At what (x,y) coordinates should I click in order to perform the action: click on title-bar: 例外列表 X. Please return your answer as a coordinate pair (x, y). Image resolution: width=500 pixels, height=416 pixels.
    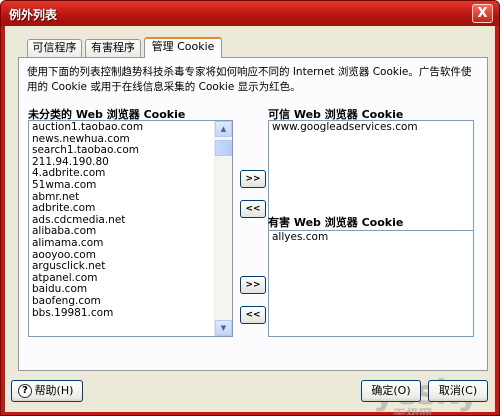
    Looking at the image, I should click on (250, 13).